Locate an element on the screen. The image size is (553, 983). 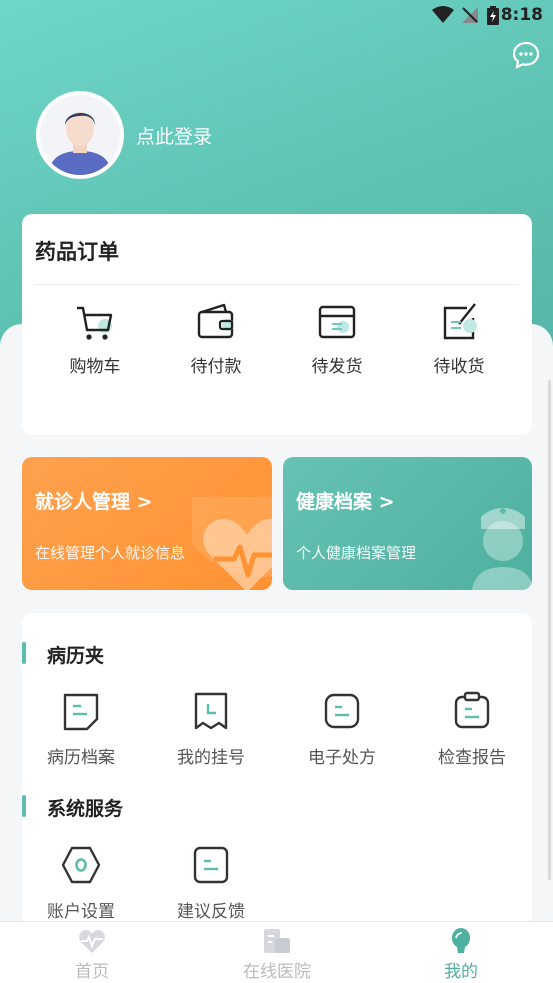
order-label: 购物车 is located at coordinates (95, 367).